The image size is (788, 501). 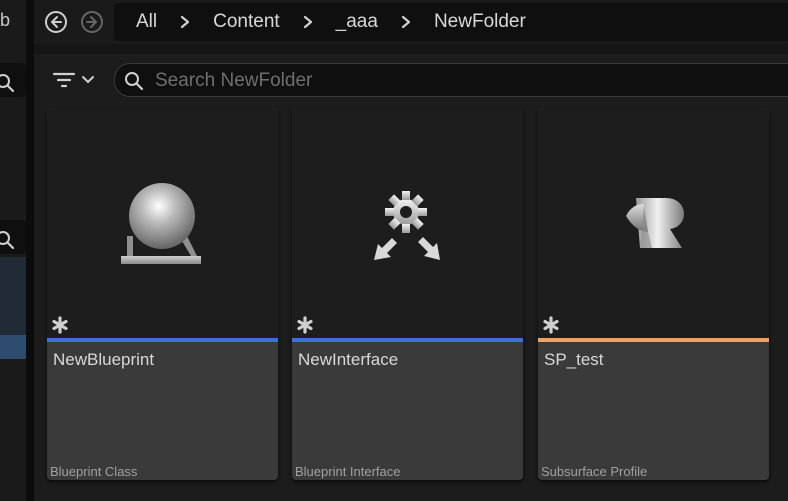 I want to click on sources-panel: b, so click(x=13, y=250).